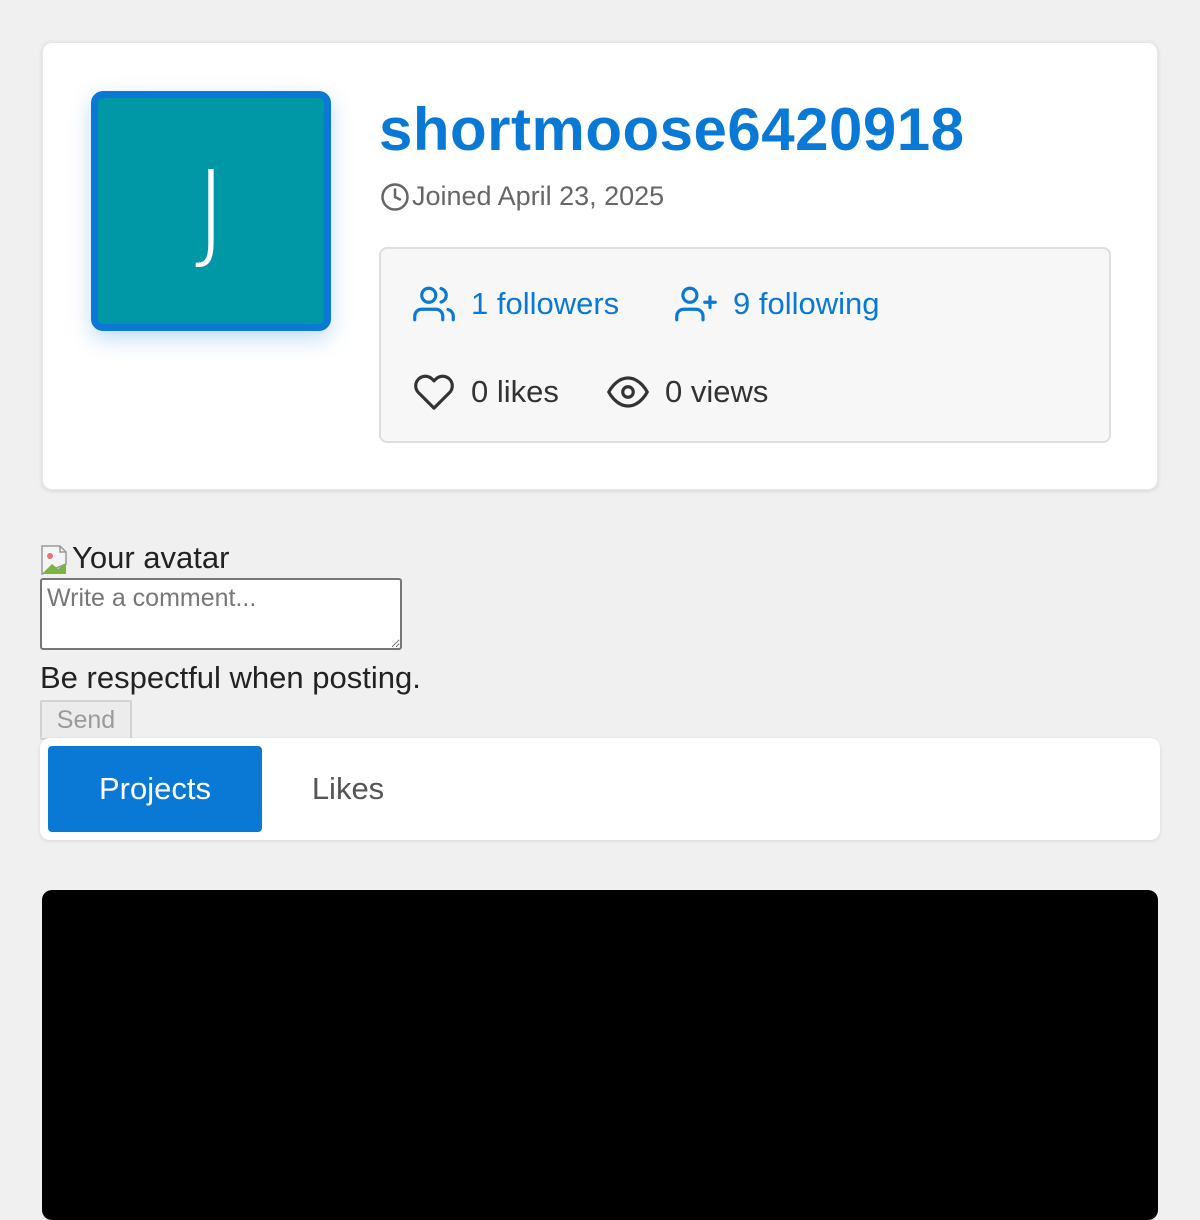 This screenshot has height=1220, width=1200. Describe the element at coordinates (538, 196) in the screenshot. I see `joined-text: Joined April 23, 2025` at that location.